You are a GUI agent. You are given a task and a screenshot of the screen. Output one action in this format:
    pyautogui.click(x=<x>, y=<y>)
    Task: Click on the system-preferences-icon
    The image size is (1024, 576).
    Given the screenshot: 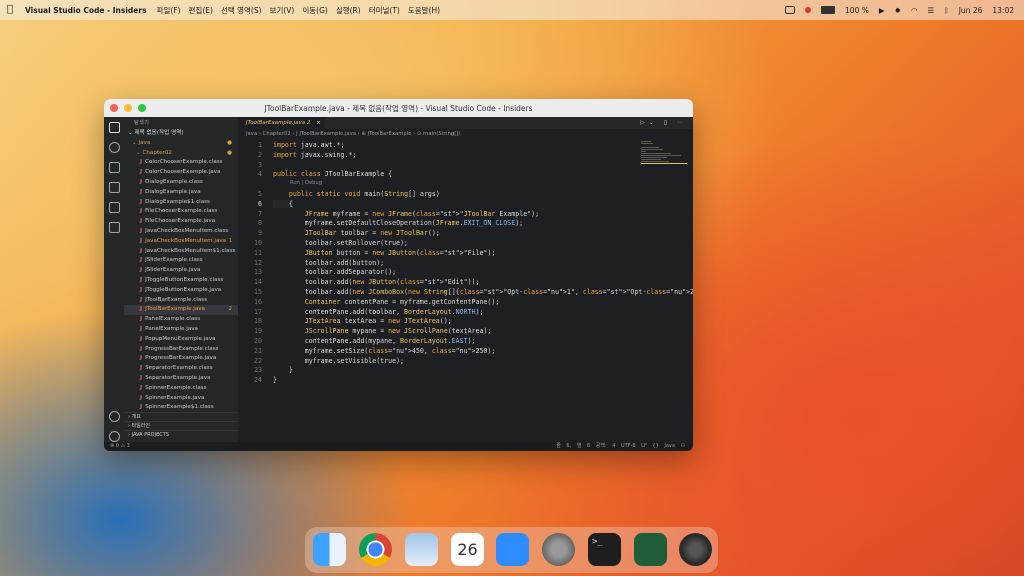 What is the action you would take?
    pyautogui.click(x=558, y=549)
    